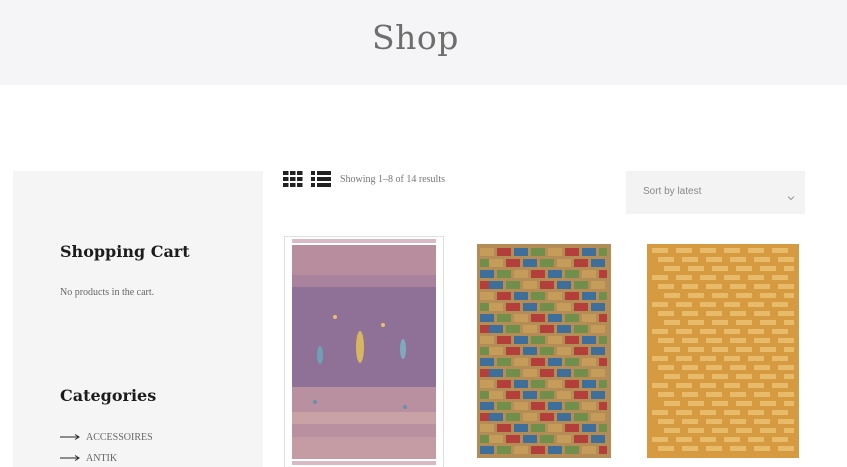 The image size is (847, 467). I want to click on category-link-accessoires: ACCESSOIRES, so click(106, 437).